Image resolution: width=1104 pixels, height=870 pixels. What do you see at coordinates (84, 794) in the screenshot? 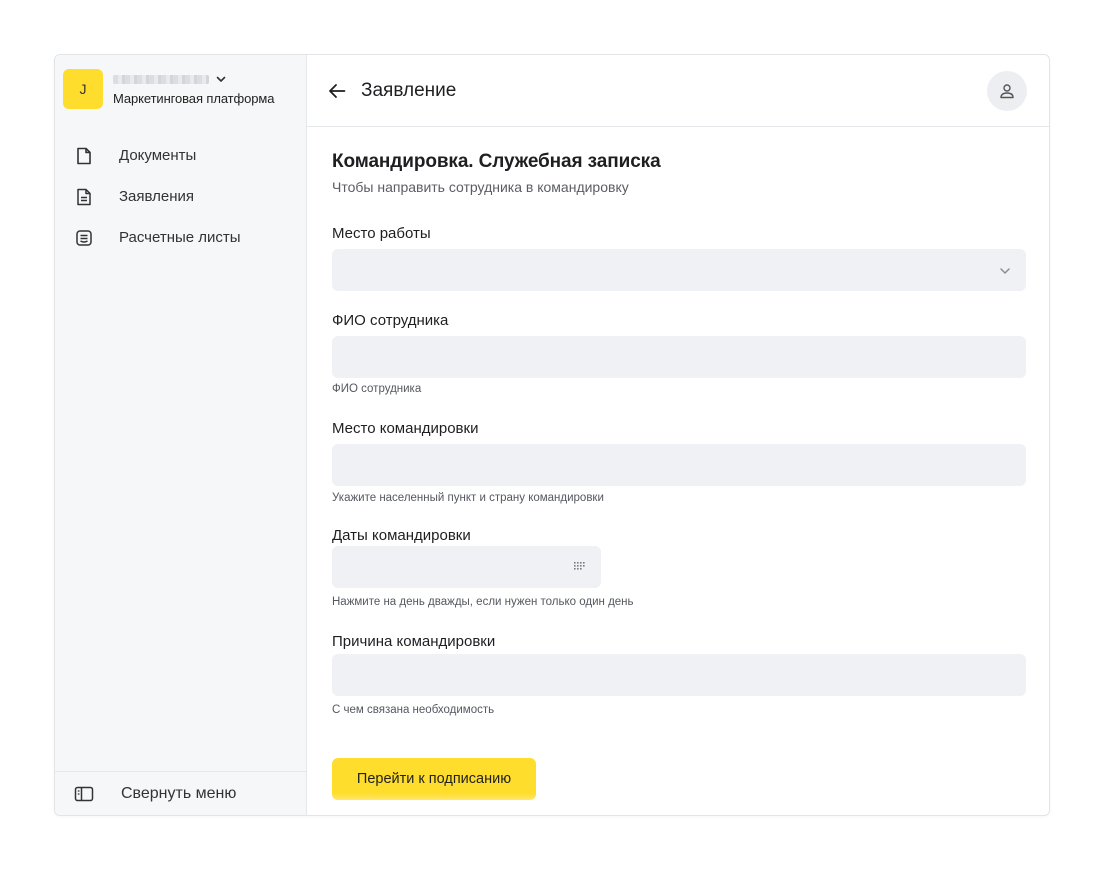
I see `sidebar-toggle-icon` at bounding box center [84, 794].